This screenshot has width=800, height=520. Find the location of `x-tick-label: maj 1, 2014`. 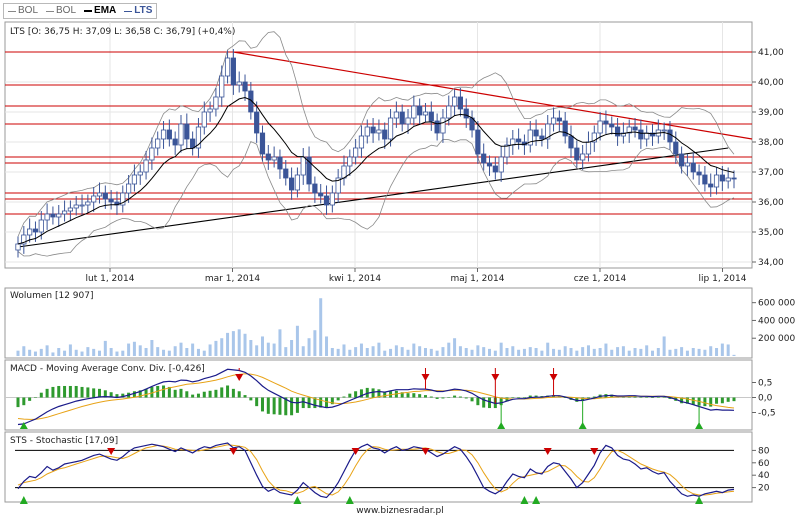

x-tick-label: maj 1, 2014 is located at coordinates (478, 279).